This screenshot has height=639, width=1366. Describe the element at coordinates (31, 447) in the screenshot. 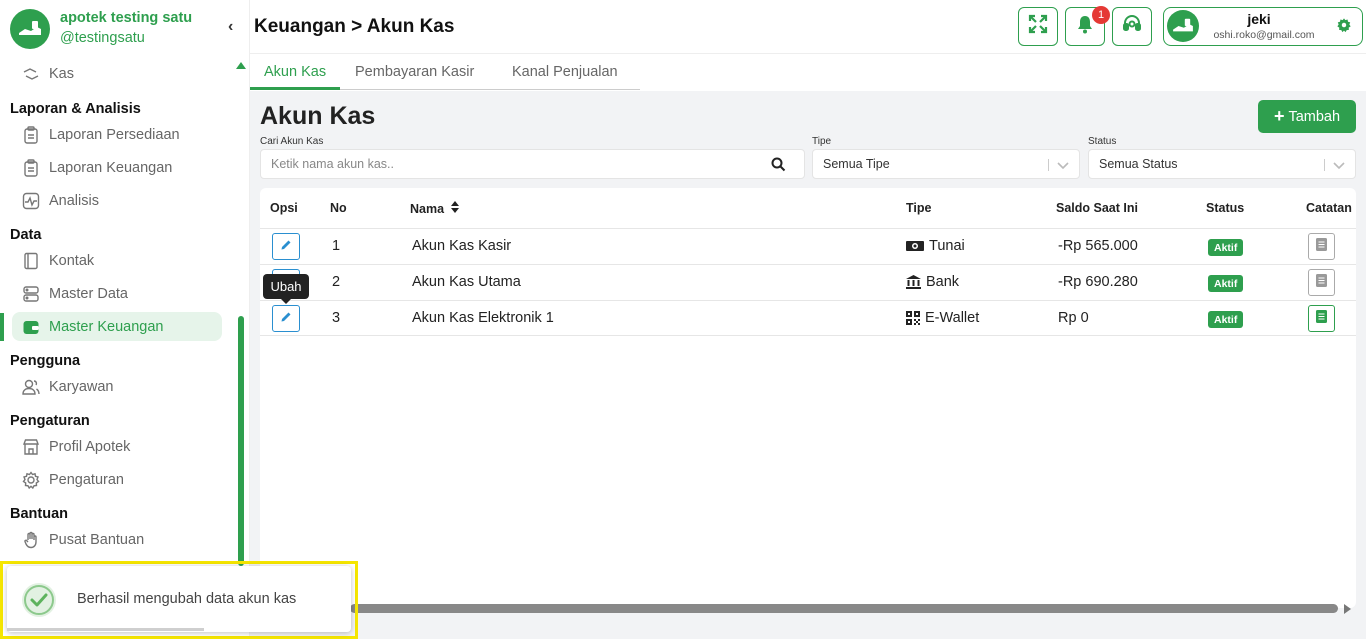

I see `store-icon` at that location.